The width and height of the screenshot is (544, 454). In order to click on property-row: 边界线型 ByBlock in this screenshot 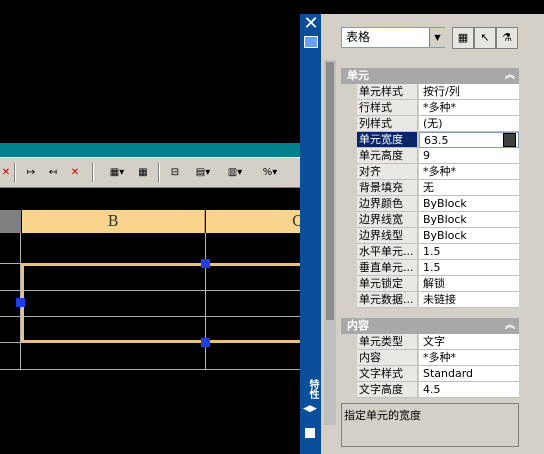, I will do `click(430, 236)`.